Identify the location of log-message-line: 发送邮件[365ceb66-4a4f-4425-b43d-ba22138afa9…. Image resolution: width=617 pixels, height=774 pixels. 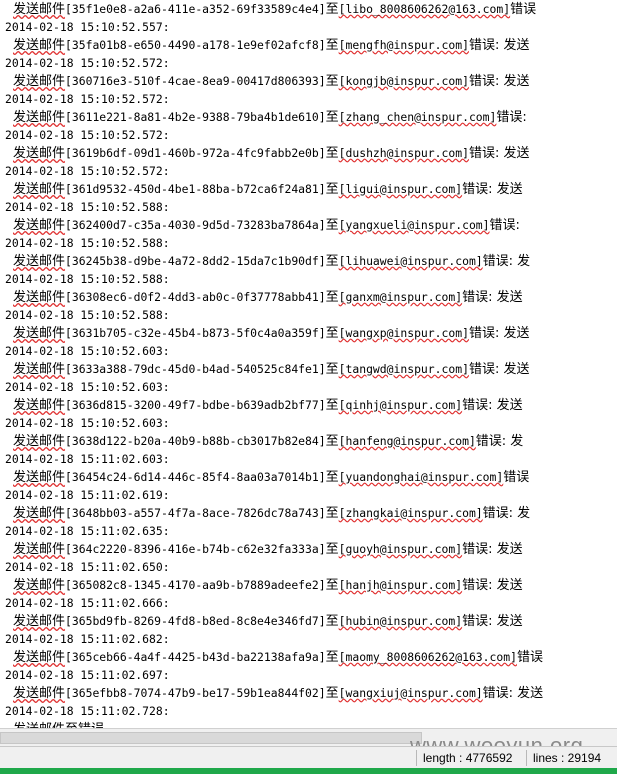
(308, 657).